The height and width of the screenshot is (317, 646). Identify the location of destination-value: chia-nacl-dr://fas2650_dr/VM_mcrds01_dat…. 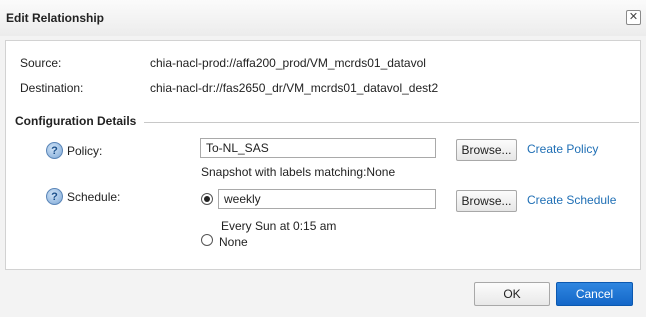
(294, 88).